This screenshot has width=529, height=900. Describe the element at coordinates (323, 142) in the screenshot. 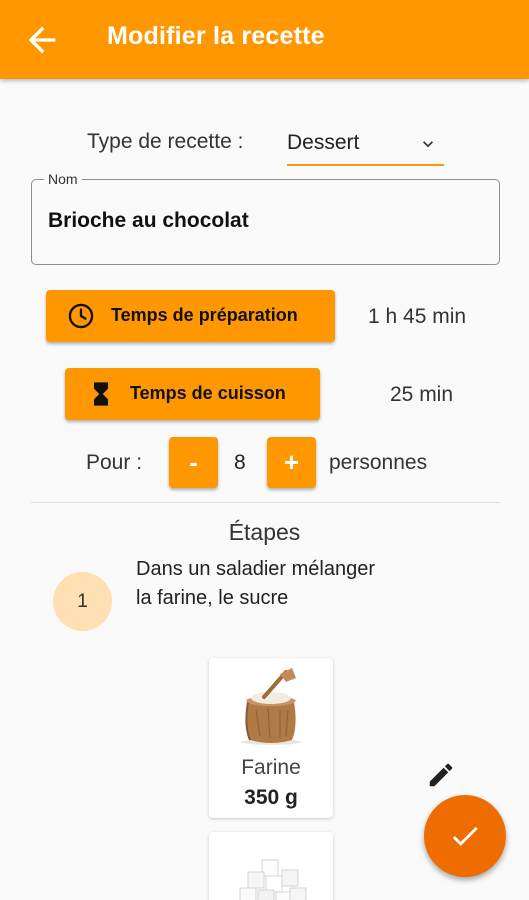

I see `recipe-type-value: Dessert` at that location.